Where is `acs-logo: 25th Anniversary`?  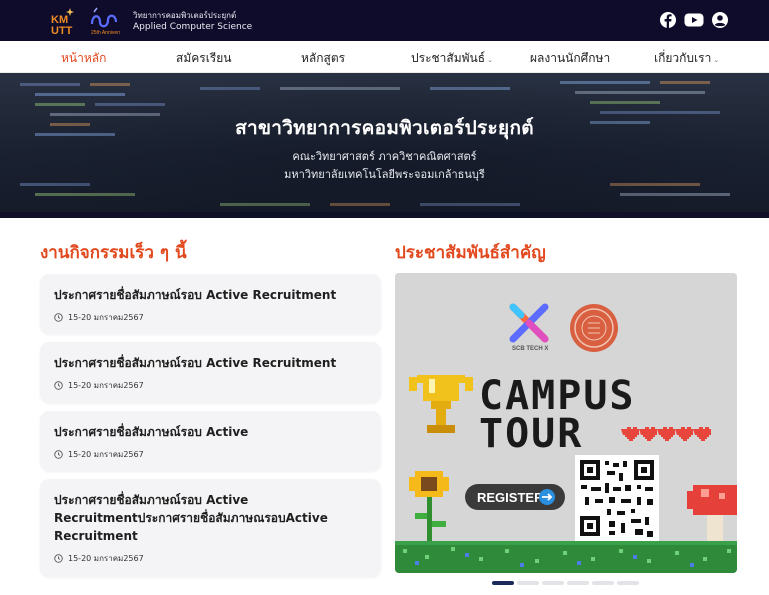
acs-logo: 25th Anniversary is located at coordinates (104, 21).